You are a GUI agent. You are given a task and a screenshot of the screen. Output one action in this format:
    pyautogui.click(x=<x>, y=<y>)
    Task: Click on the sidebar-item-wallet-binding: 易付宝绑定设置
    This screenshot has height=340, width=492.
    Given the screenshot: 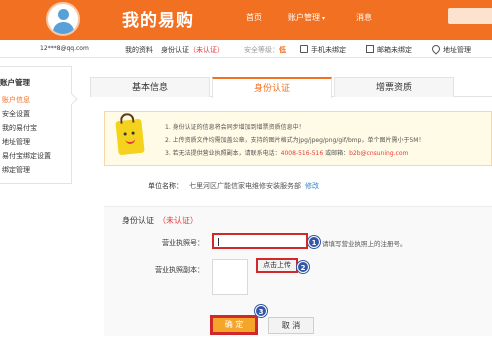 What is the action you would take?
    pyautogui.click(x=26, y=156)
    